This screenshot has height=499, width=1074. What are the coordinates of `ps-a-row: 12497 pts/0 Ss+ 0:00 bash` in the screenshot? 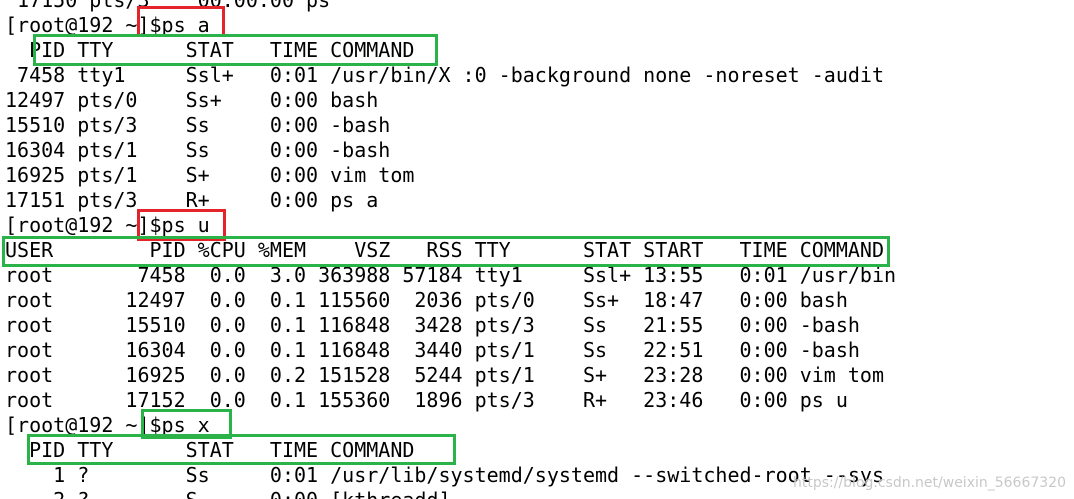 It's located at (192, 100).